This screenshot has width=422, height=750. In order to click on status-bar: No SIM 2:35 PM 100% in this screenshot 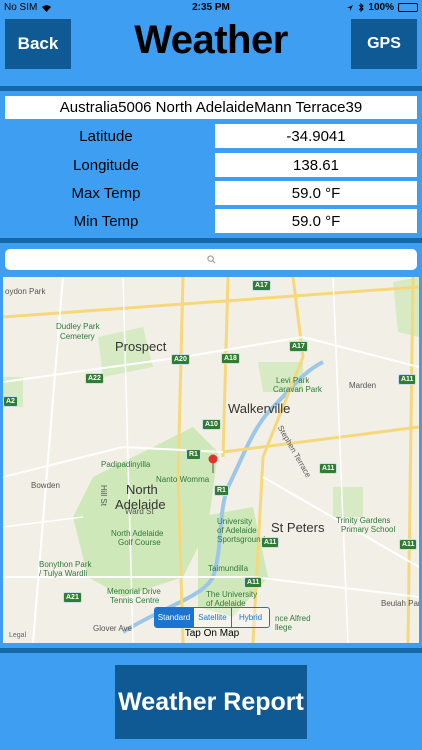, I will do `click(211, 8)`.